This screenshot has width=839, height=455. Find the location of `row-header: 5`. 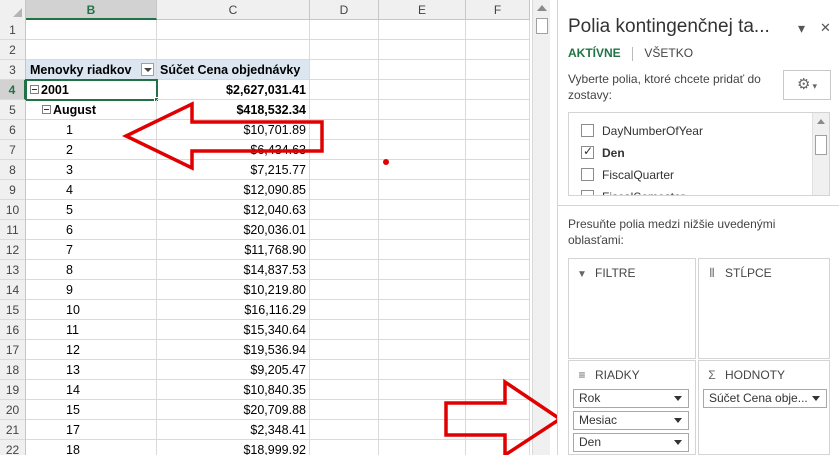

row-header: 5 is located at coordinates (13, 110).